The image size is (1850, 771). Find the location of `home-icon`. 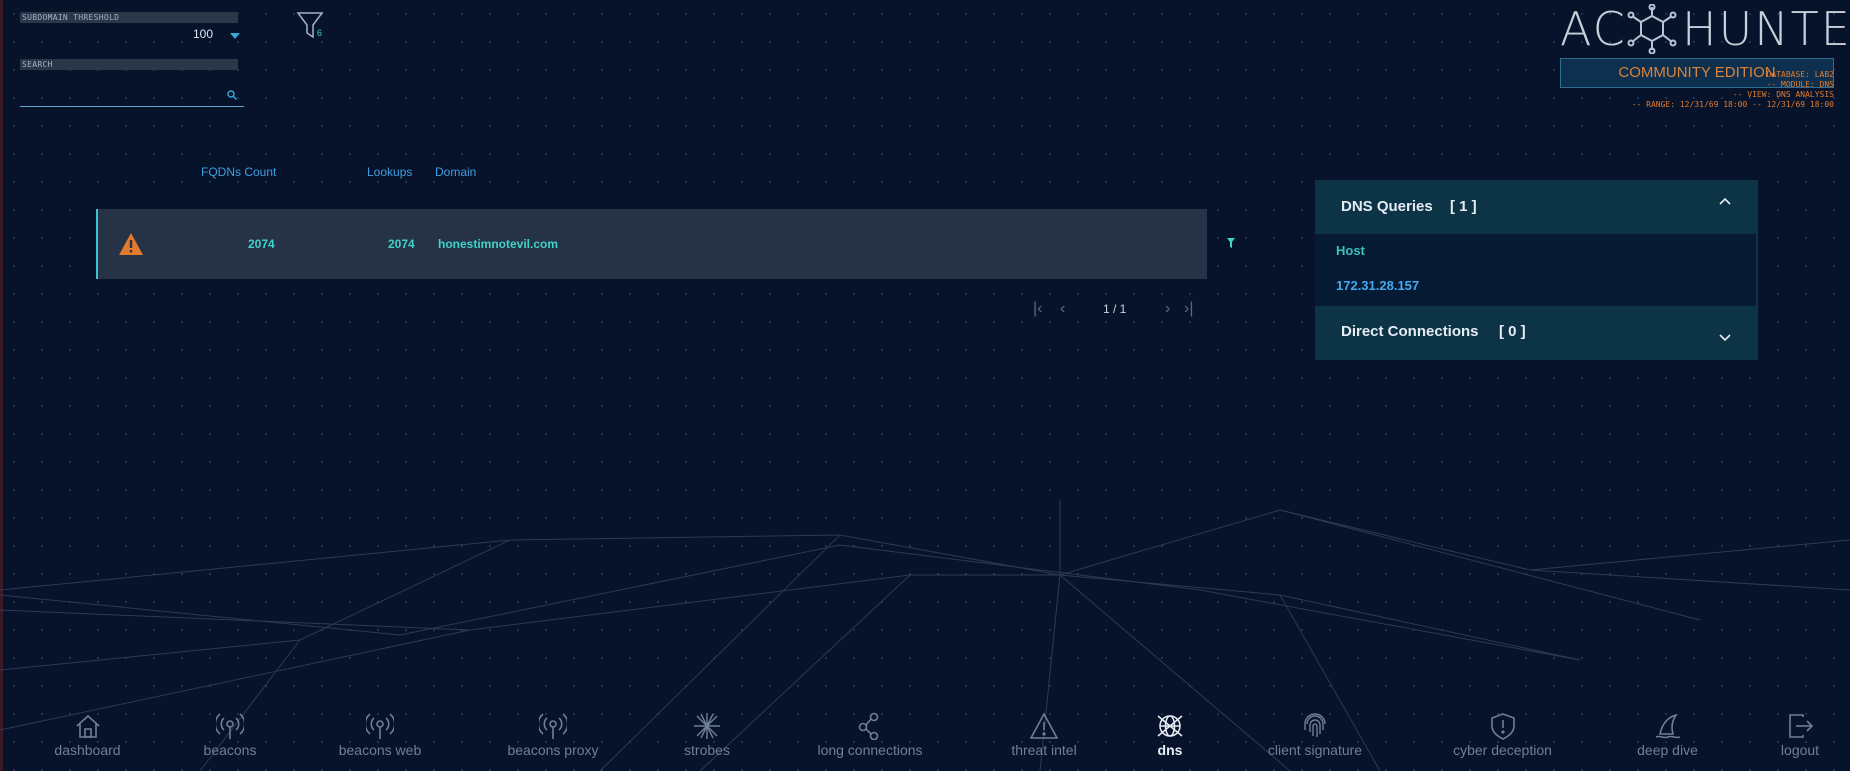

home-icon is located at coordinates (87, 726).